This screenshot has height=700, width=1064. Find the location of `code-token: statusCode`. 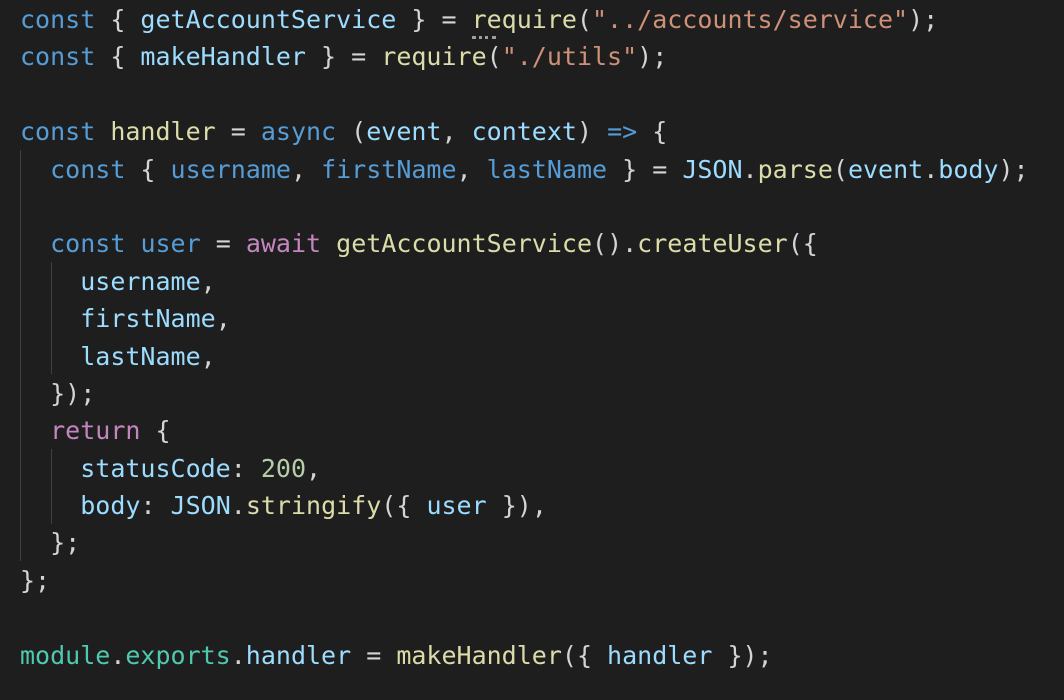

code-token: statusCode is located at coordinates (155, 468).